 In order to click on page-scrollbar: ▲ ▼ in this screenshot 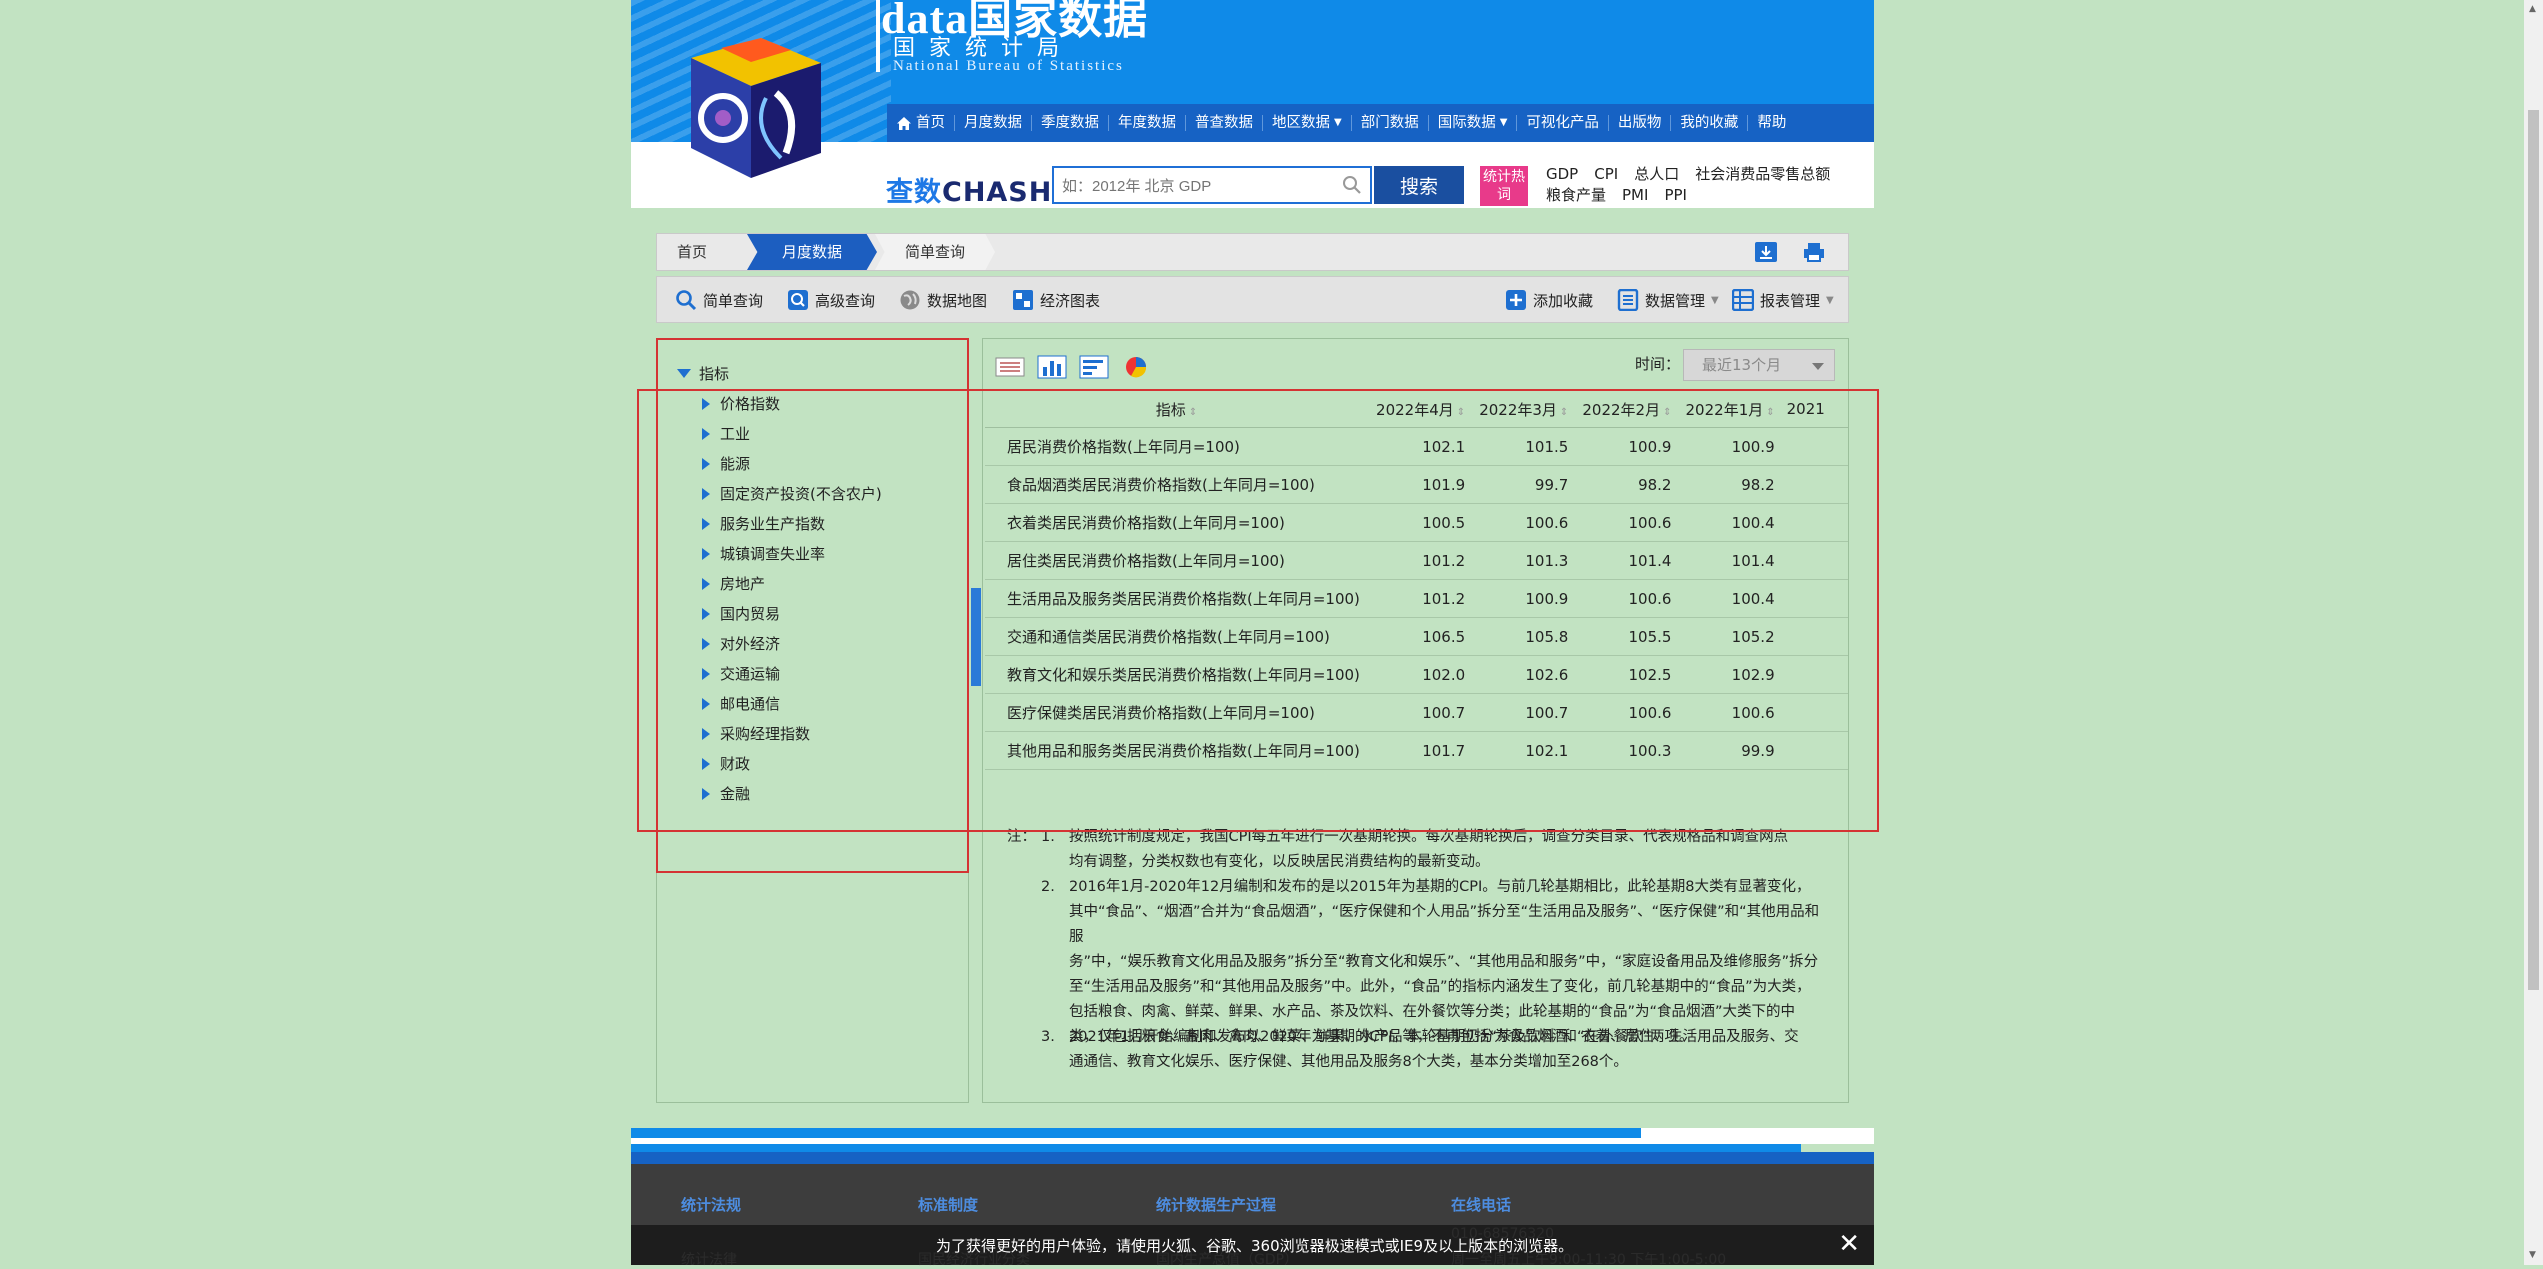, I will do `click(2533, 632)`.